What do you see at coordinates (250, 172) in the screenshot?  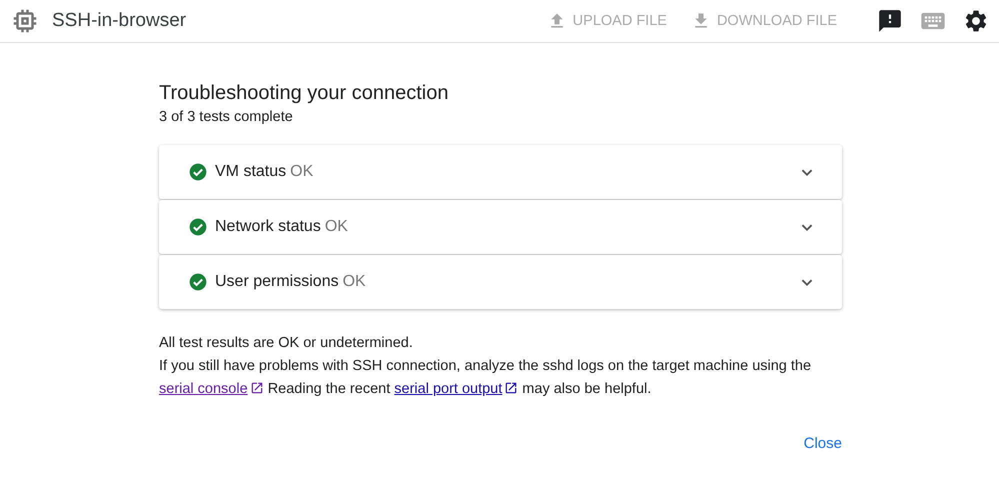 I see `test-name: VM status` at bounding box center [250, 172].